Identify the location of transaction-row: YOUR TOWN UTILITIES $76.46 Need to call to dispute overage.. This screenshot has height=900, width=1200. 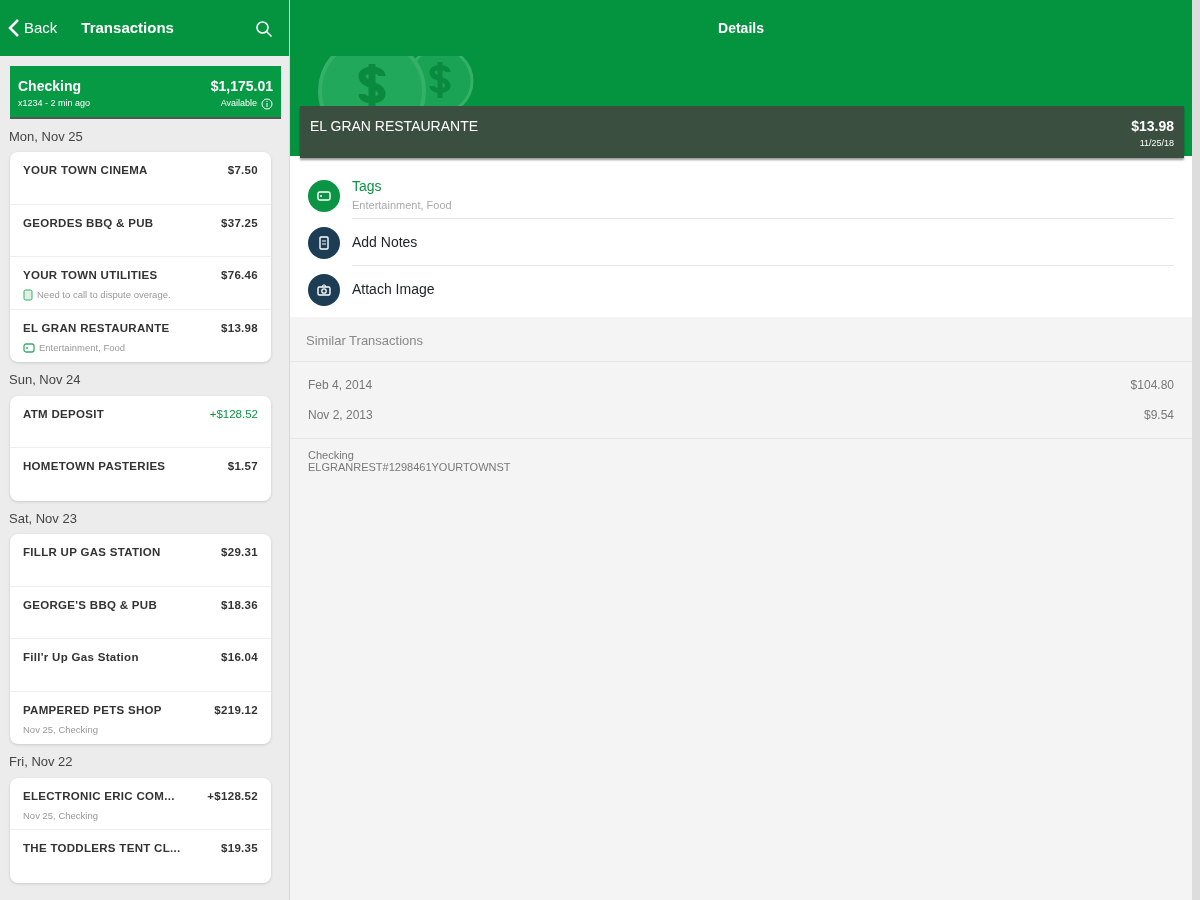
(140, 283).